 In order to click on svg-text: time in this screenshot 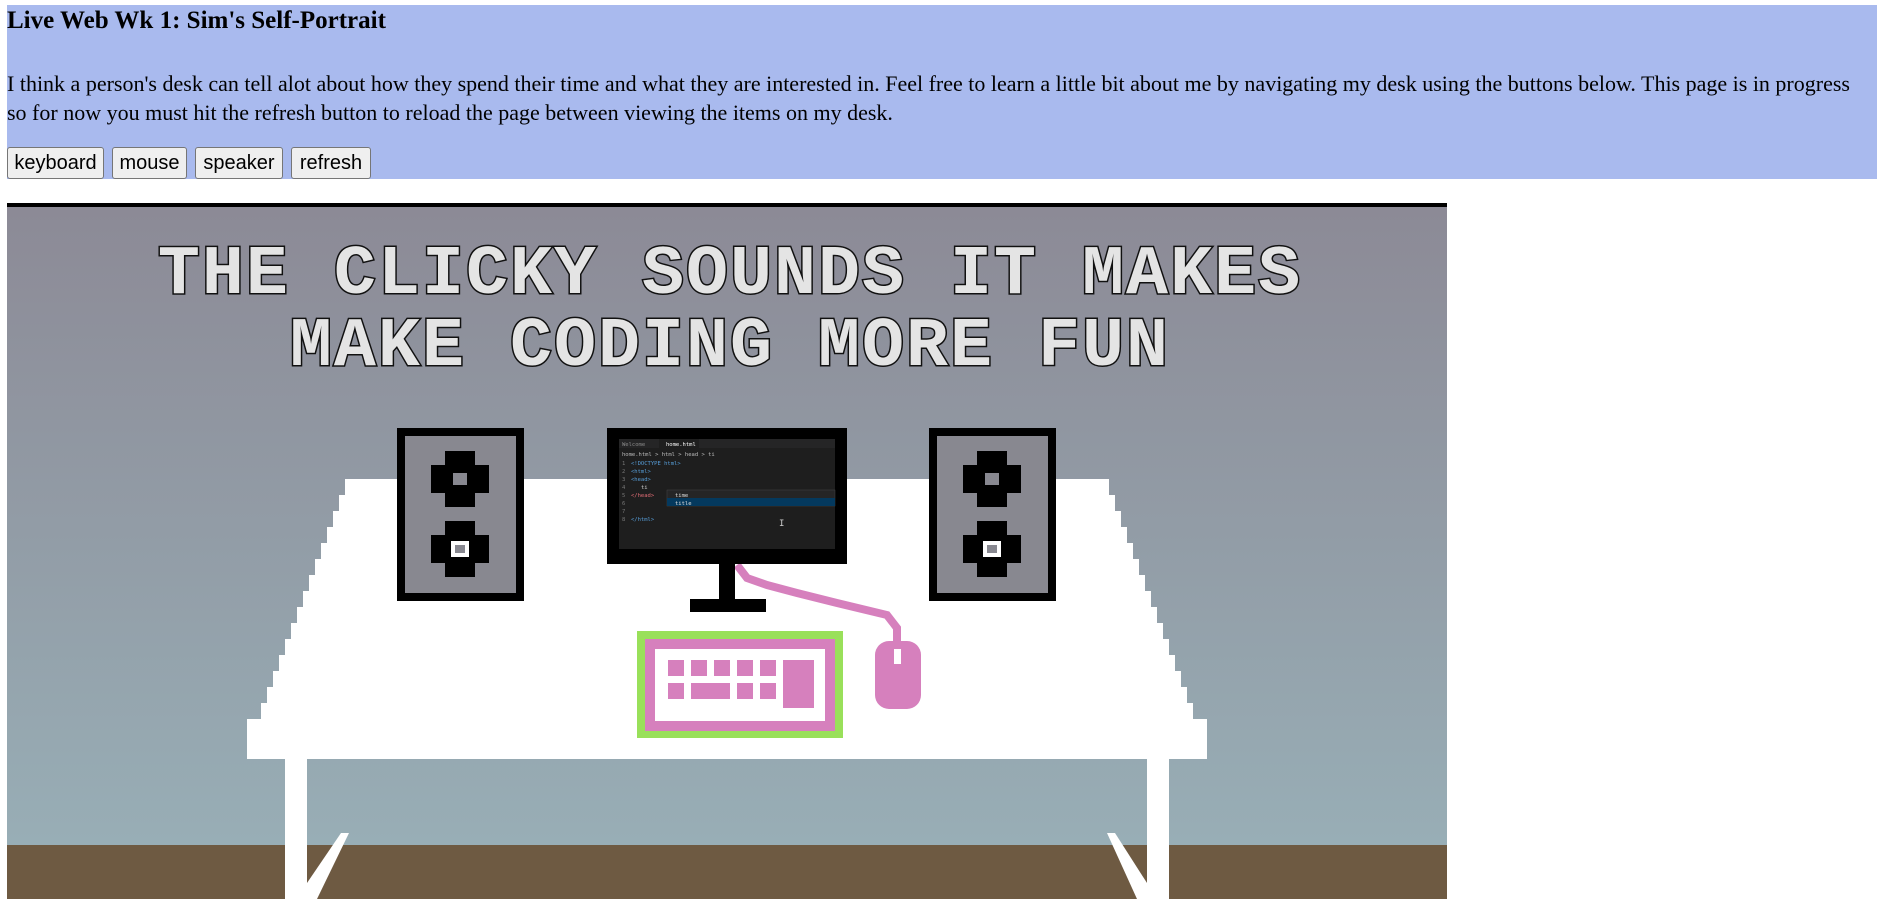, I will do `click(681, 496)`.